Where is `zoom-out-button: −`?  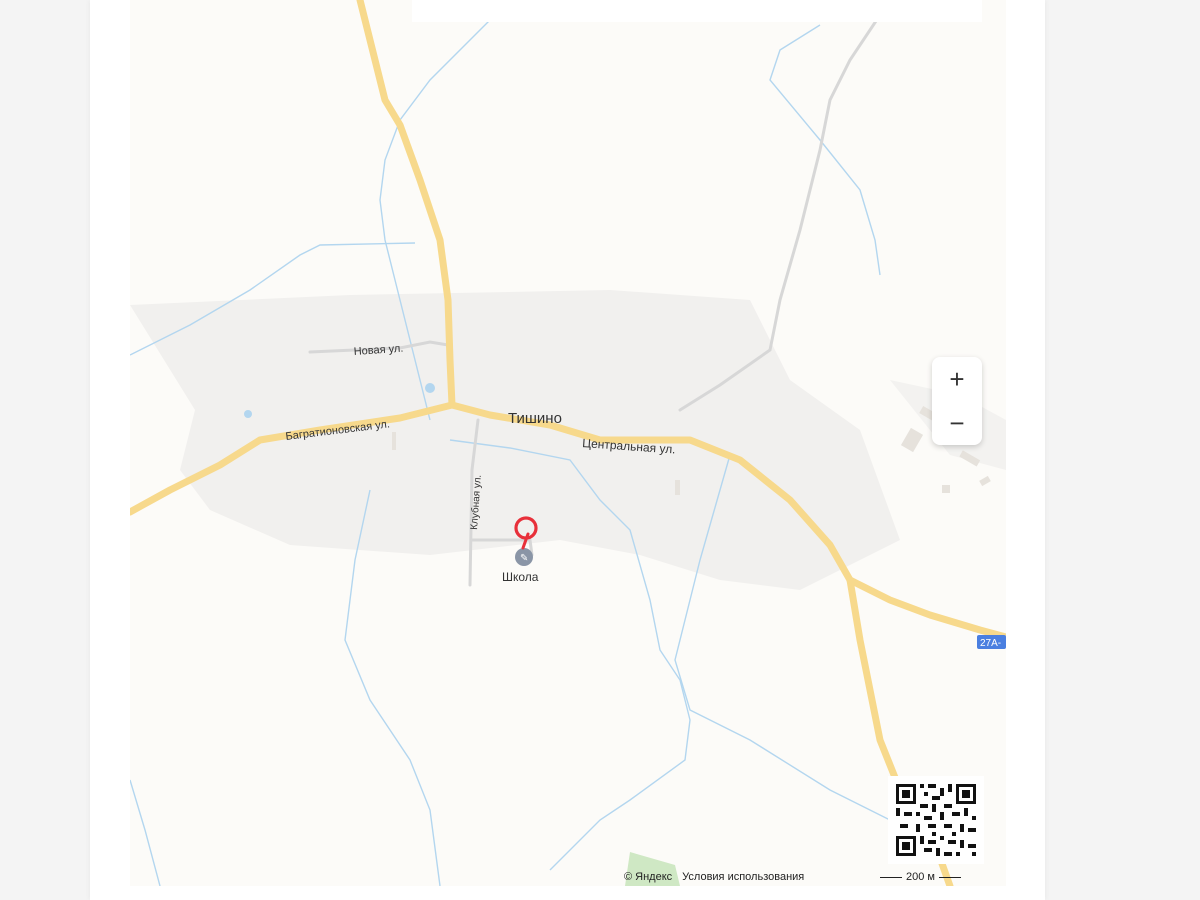 zoom-out-button: − is located at coordinates (957, 423).